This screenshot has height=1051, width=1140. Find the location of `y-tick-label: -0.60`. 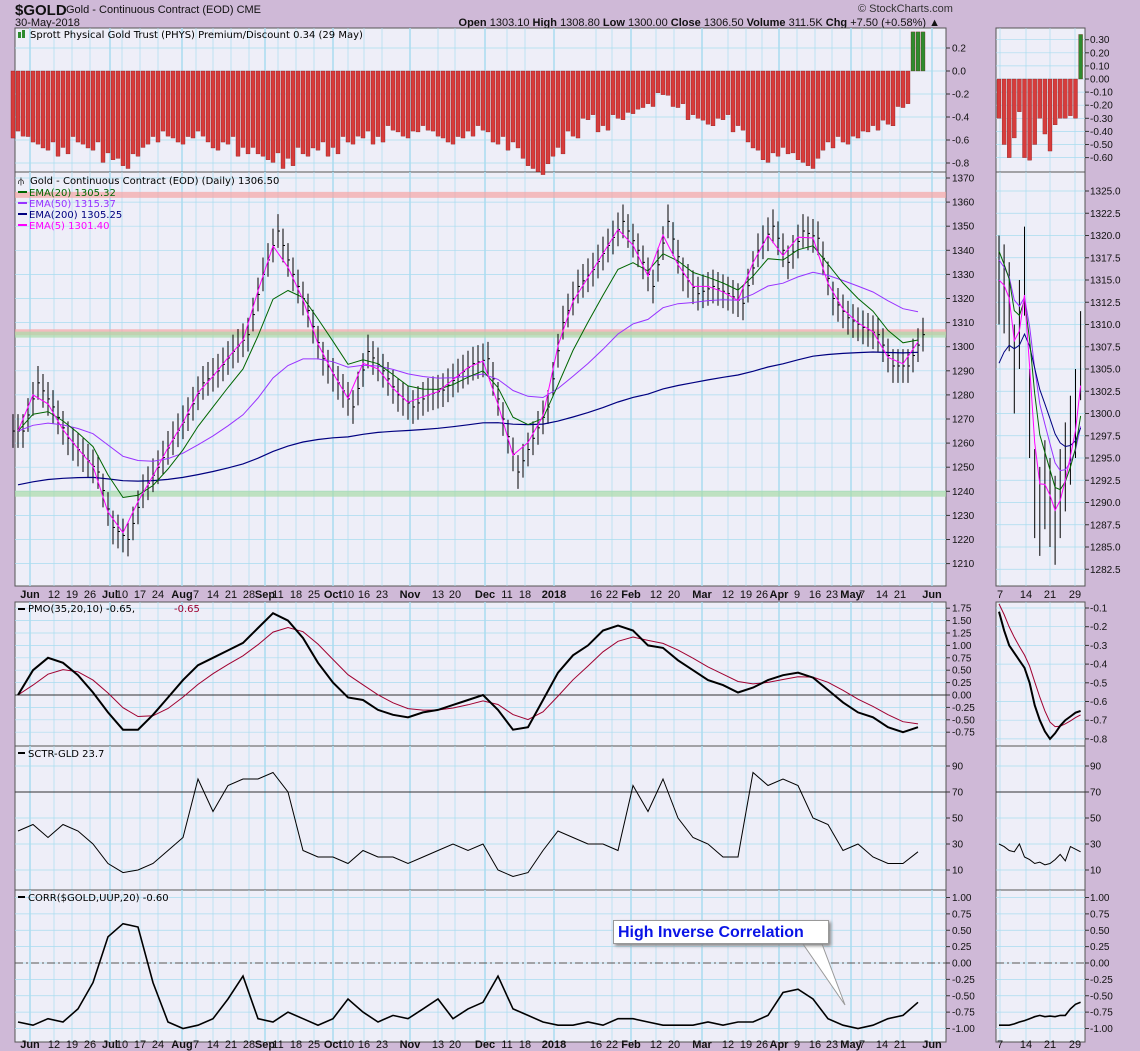

y-tick-label: -0.60 is located at coordinates (1101, 158).